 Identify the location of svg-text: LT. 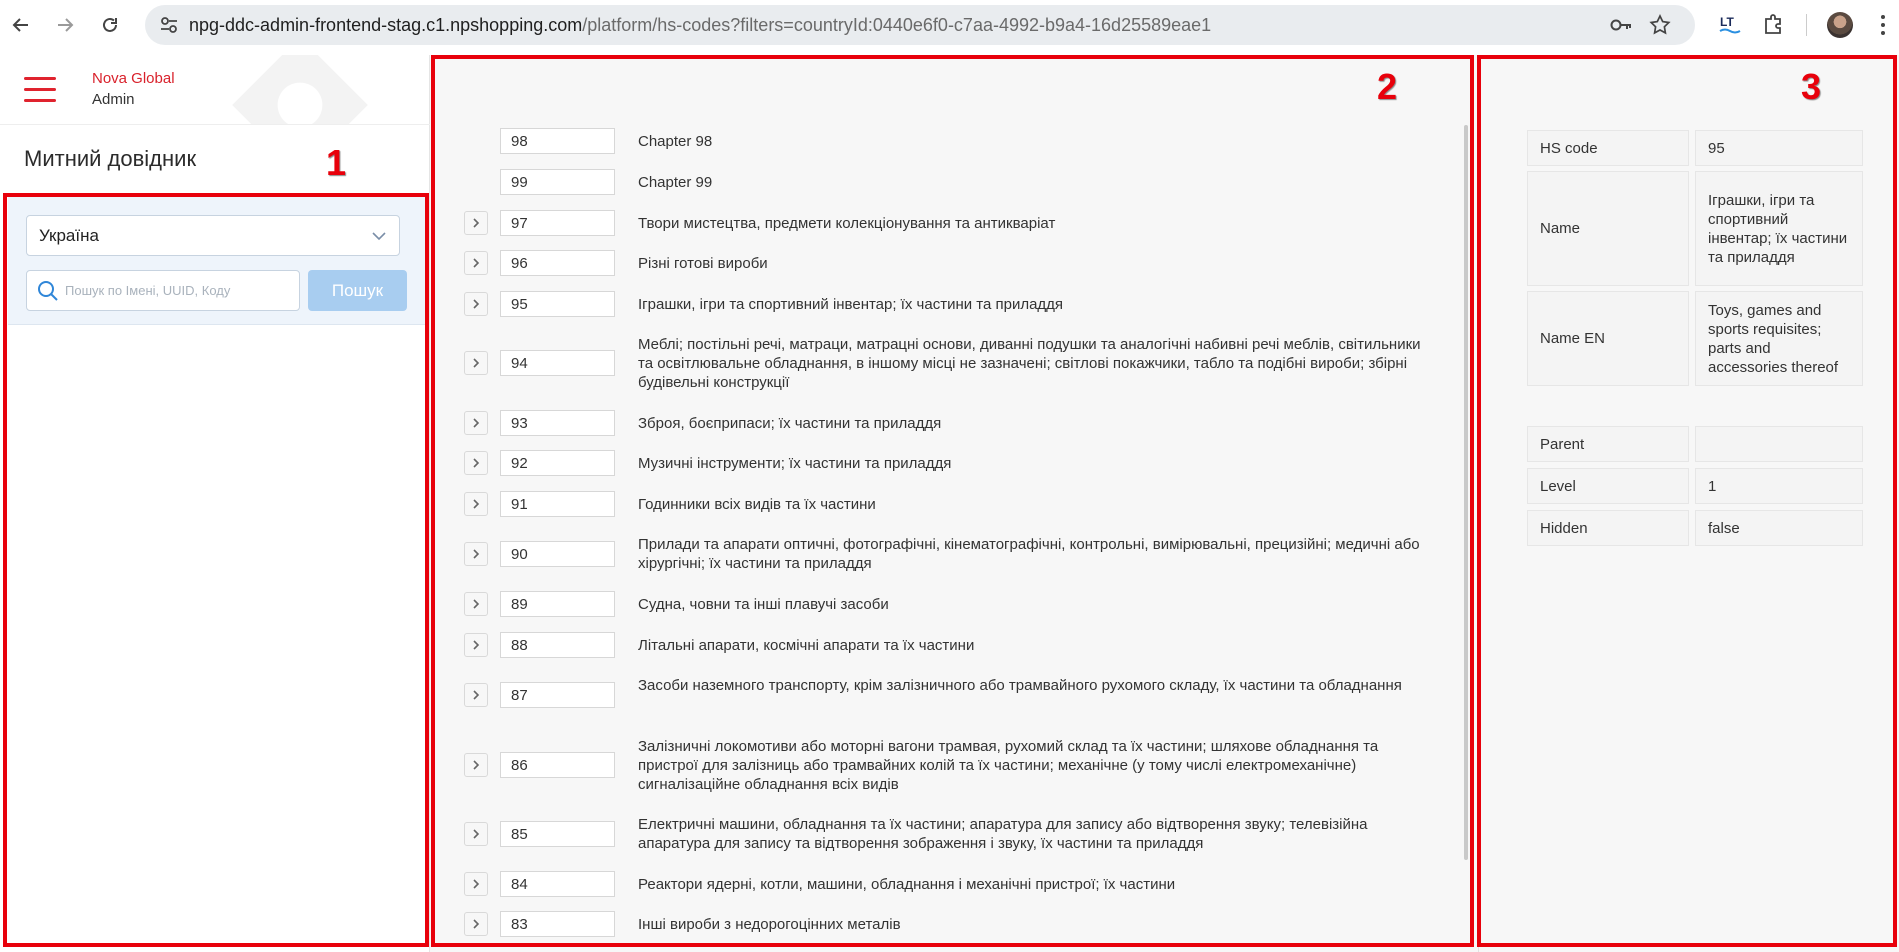
(1727, 22).